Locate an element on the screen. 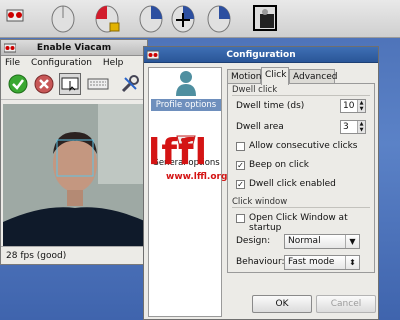 Image resolution: width=400 pixels, height=320 pixels. sidebar-item-profile-options: Profile options is located at coordinates (186, 90).